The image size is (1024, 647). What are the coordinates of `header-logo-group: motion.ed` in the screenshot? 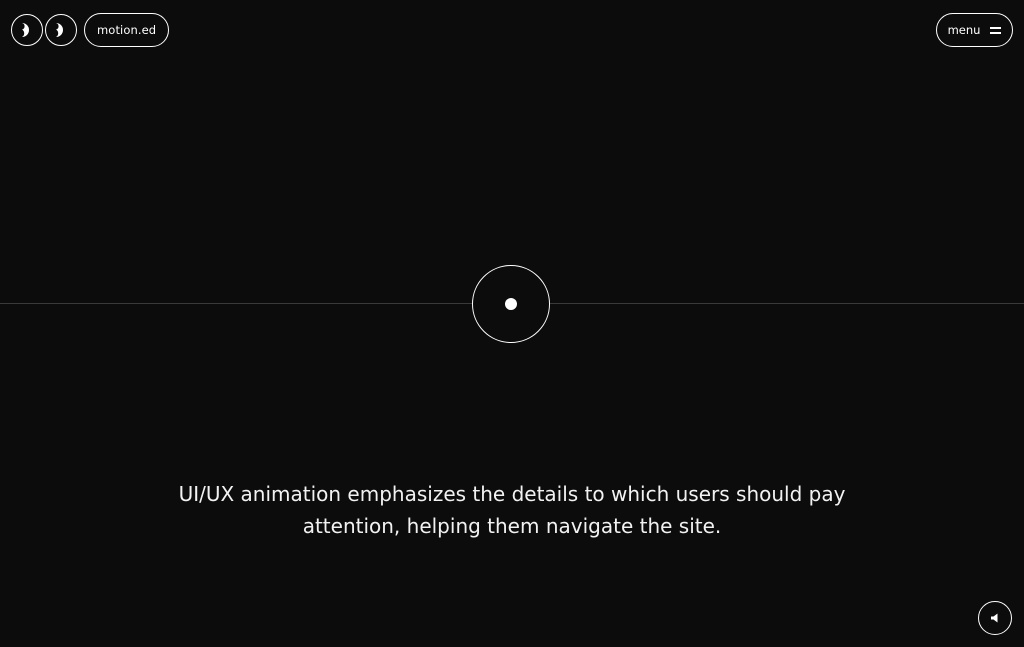 It's located at (90, 30).